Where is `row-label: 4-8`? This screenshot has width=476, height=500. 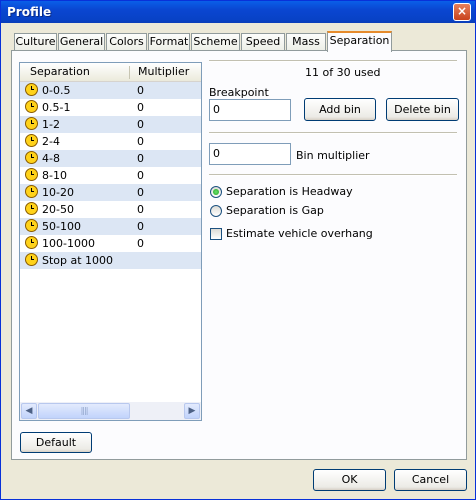 row-label: 4-8 is located at coordinates (51, 158).